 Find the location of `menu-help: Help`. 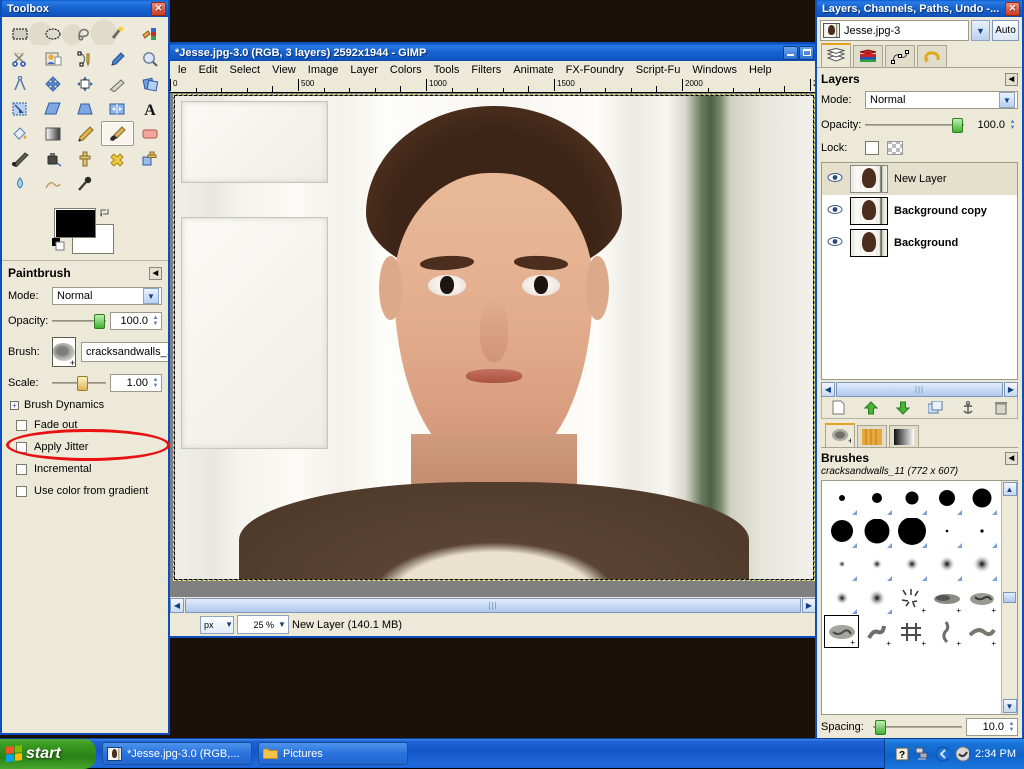

menu-help: Help is located at coordinates (760, 70).